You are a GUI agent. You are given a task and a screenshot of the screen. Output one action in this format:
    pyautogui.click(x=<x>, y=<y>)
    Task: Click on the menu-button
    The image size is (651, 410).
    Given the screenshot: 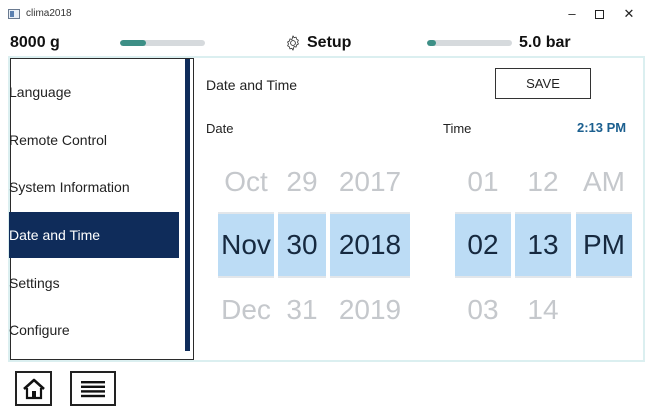 What is the action you would take?
    pyautogui.click(x=93, y=388)
    